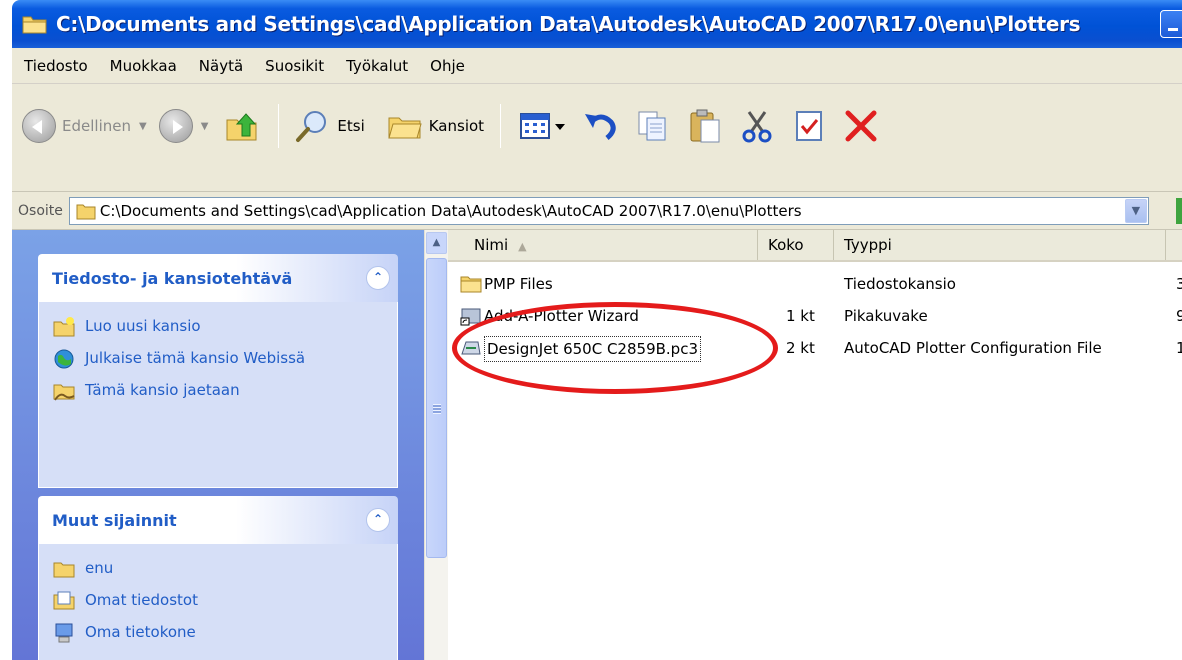 The width and height of the screenshot is (1182, 660). What do you see at coordinates (64, 327) in the screenshot?
I see `new-folder-icon` at bounding box center [64, 327].